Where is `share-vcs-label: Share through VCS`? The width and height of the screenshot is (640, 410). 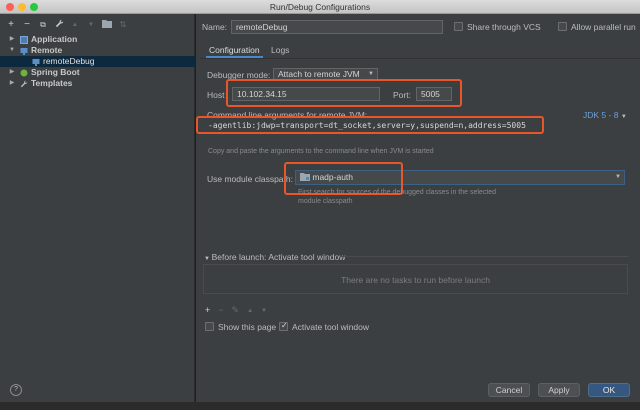
share-vcs-label: Share through VCS is located at coordinates (504, 27).